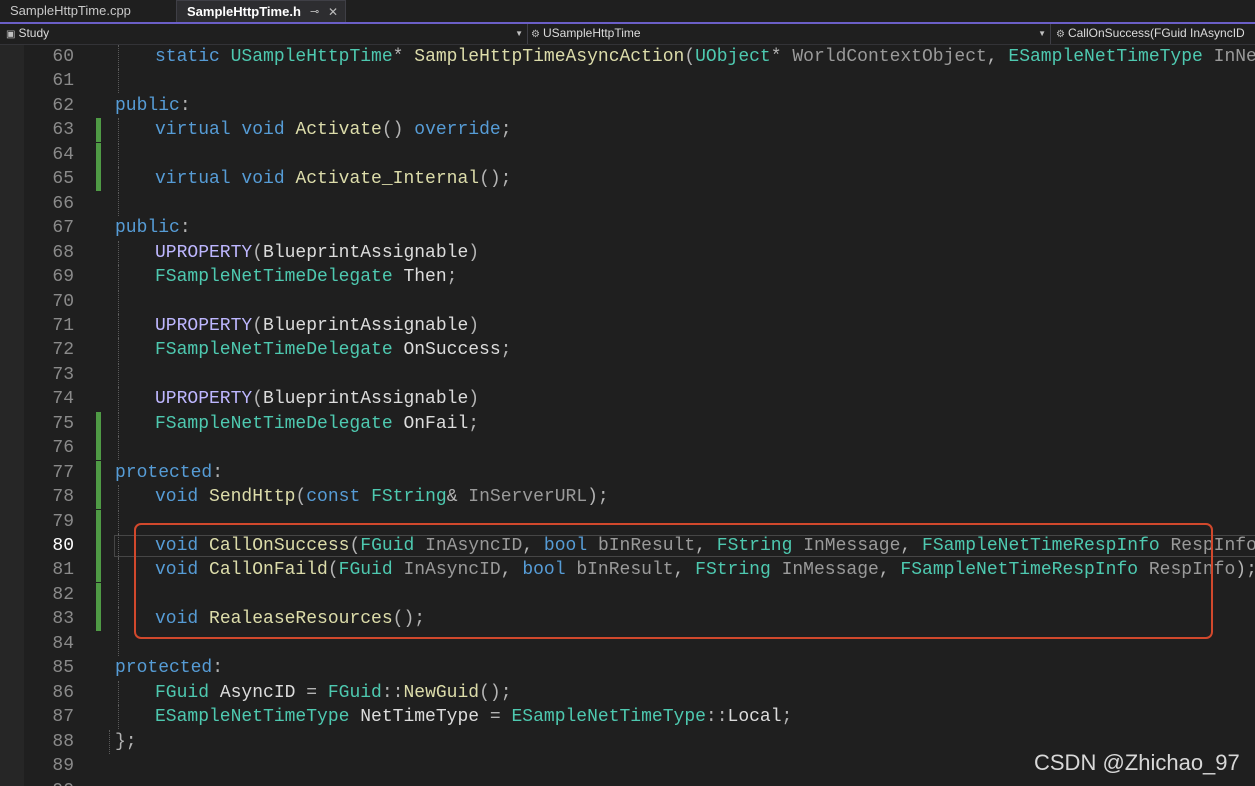  I want to click on line-number: 64, so click(63, 154).